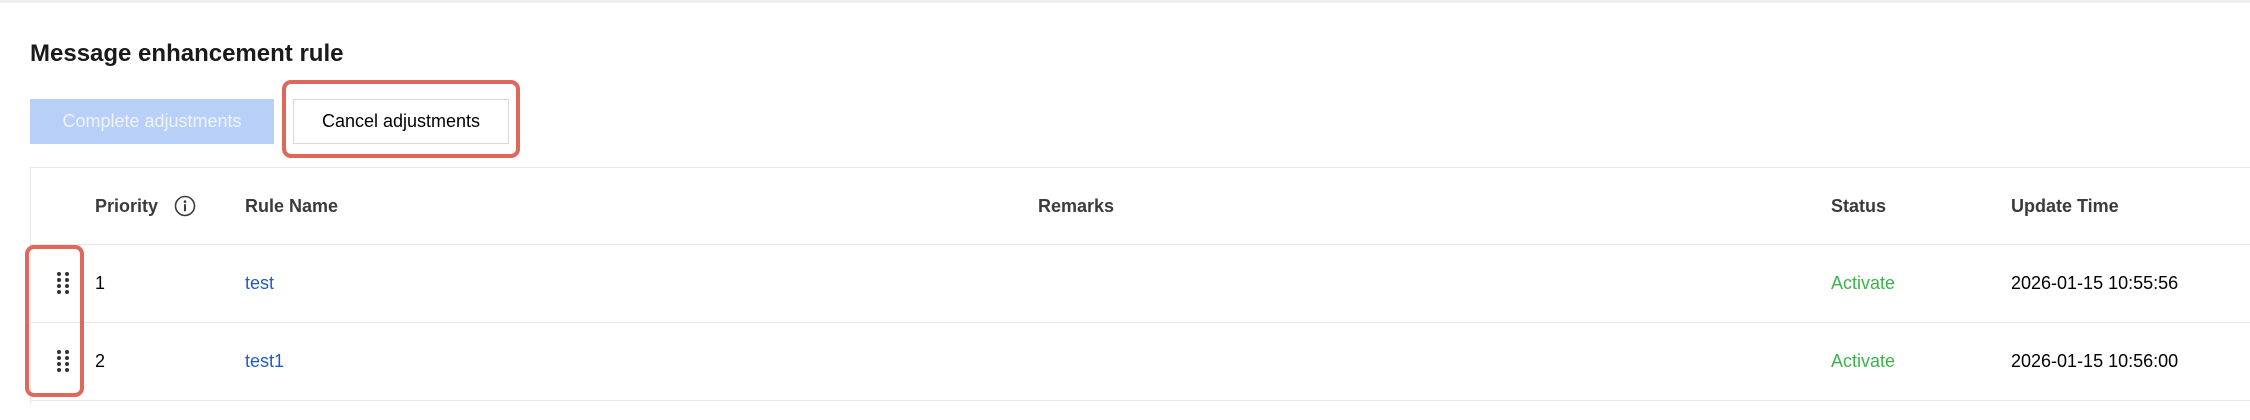 The height and width of the screenshot is (420, 2250). Describe the element at coordinates (292, 205) in the screenshot. I see `column-header-rule-name: Rule Name` at that location.